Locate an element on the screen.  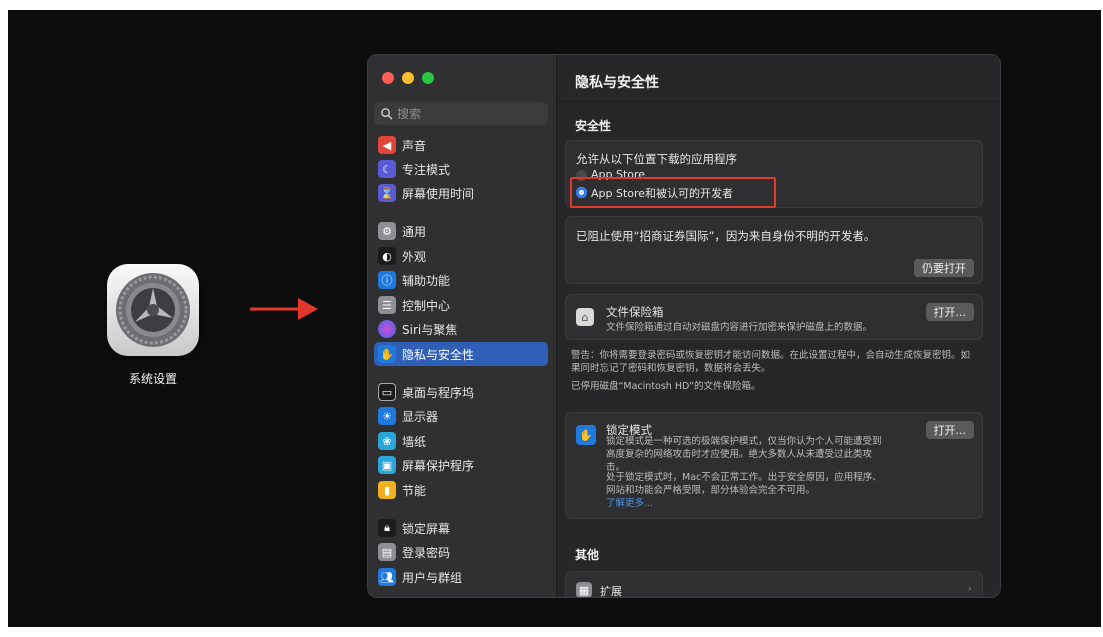
hourglass-icon: ⌛ is located at coordinates (387, 193).